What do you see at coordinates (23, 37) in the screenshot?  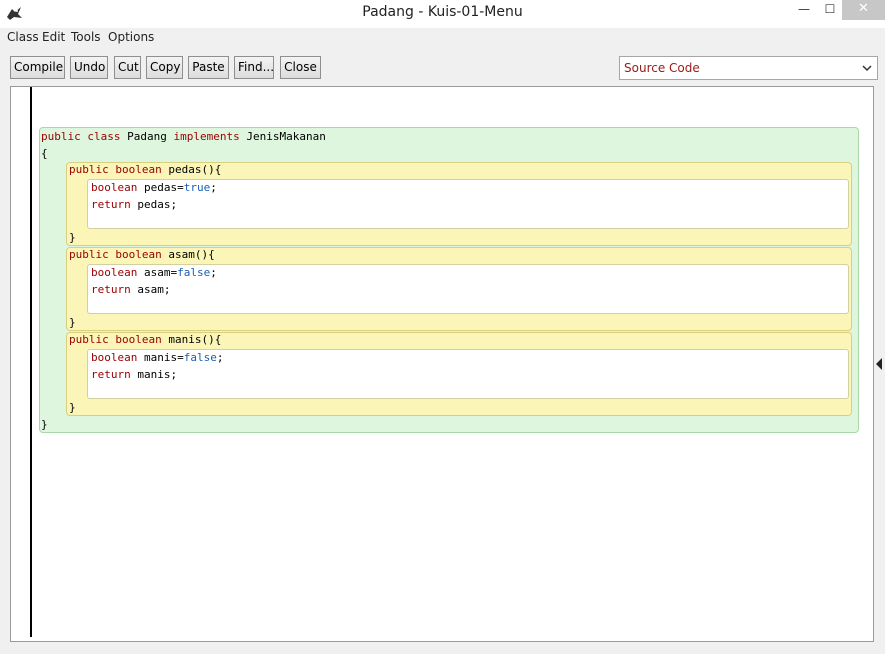 I see `menu-class: Class` at bounding box center [23, 37].